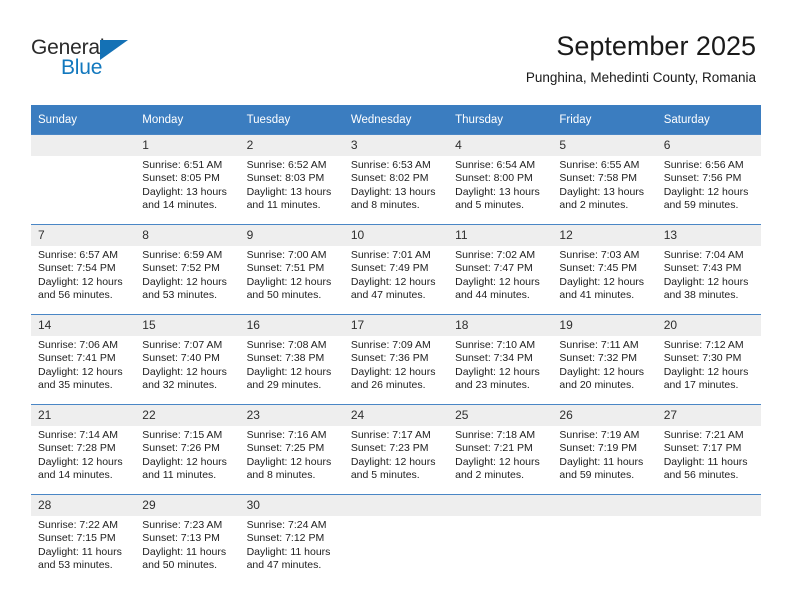 The height and width of the screenshot is (612, 792). Describe the element at coordinates (289, 468) in the screenshot. I see `daylight-text: Daylight: 12 hours and 8 minutes.` at that location.